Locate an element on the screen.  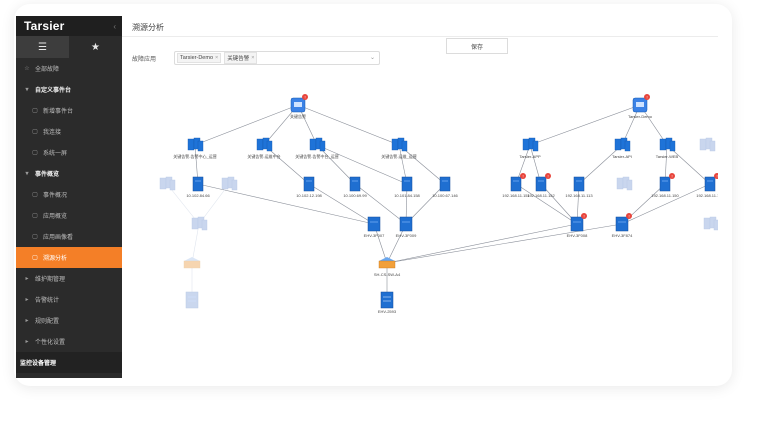
collapse-icon: ‹ is located at coordinates (114, 26).